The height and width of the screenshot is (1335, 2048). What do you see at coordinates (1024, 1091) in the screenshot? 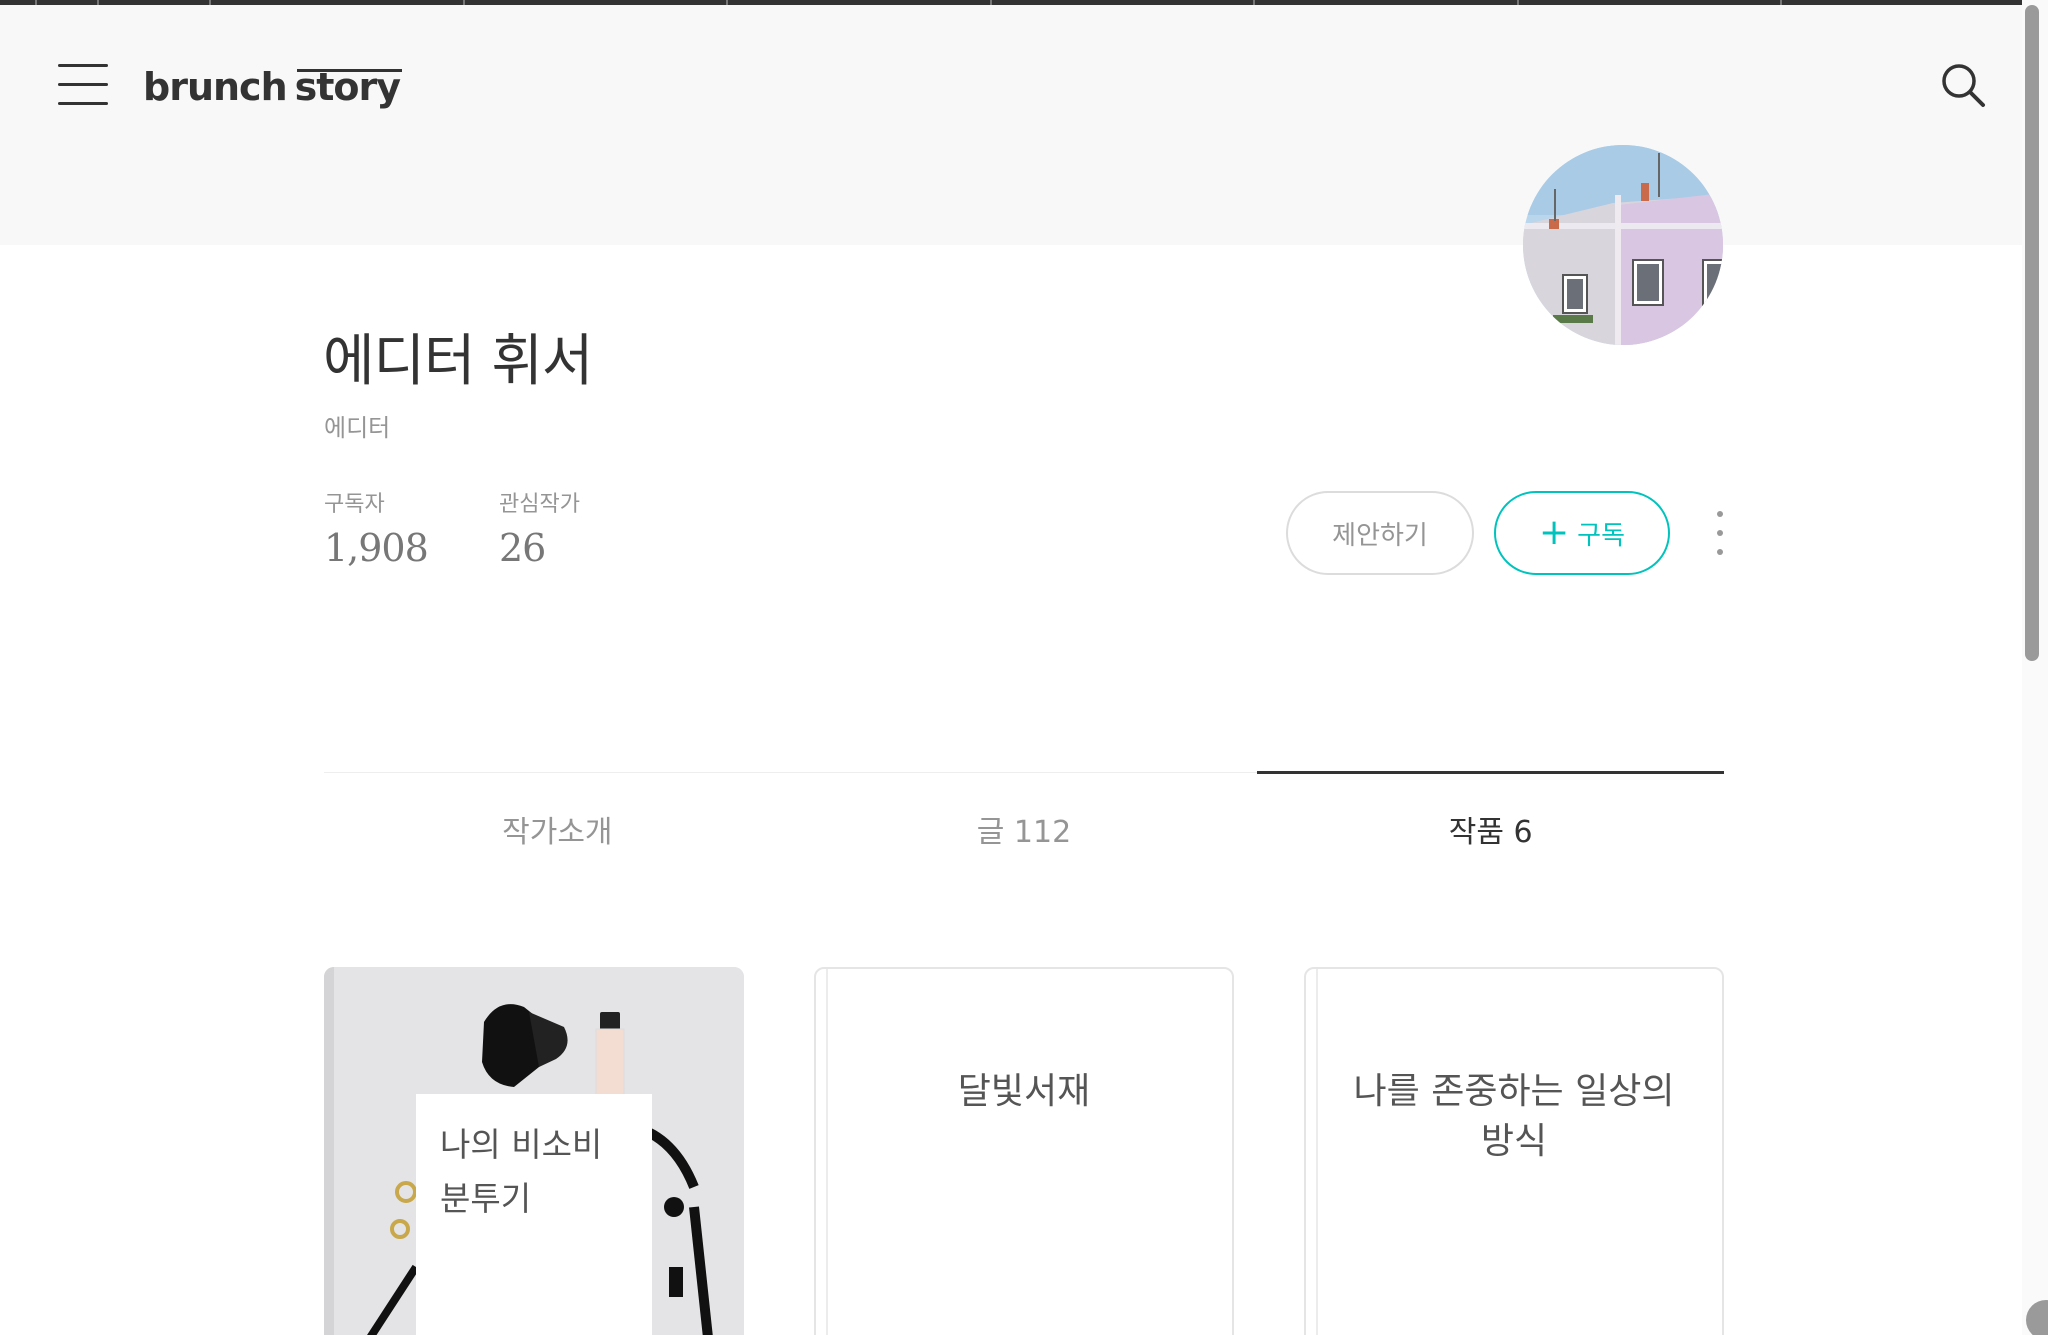
I see `book-title: 달빛서재` at bounding box center [1024, 1091].